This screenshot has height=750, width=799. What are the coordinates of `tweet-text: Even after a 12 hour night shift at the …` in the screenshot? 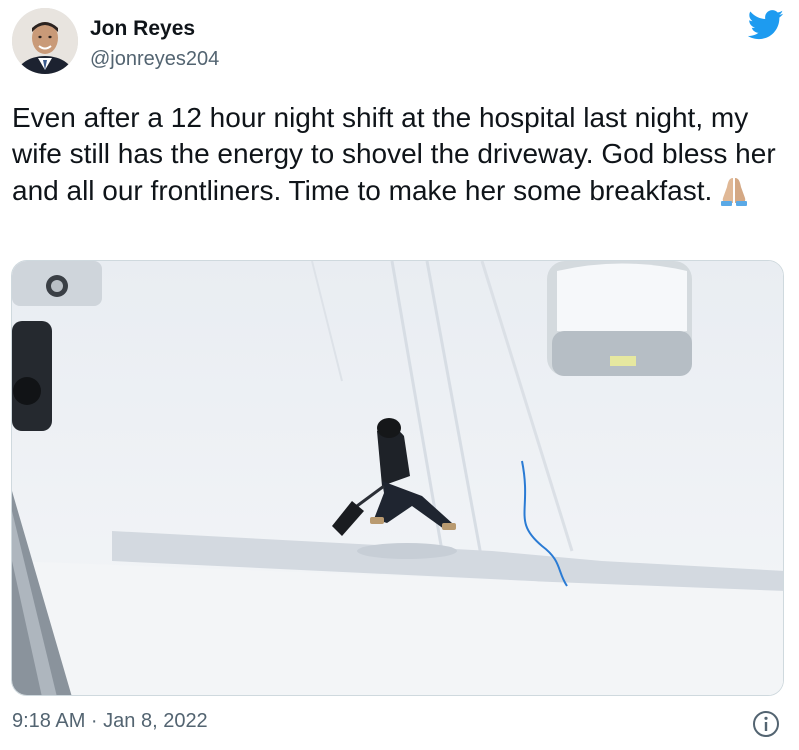 It's located at (399, 154).